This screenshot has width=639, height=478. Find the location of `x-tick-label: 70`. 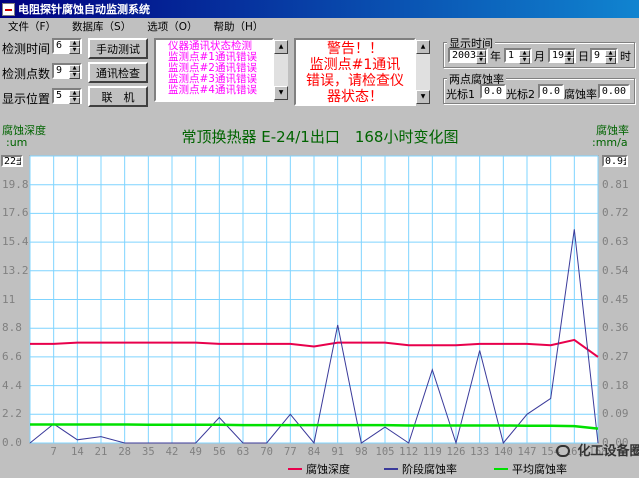

x-tick-label: 70 is located at coordinates (266, 452).